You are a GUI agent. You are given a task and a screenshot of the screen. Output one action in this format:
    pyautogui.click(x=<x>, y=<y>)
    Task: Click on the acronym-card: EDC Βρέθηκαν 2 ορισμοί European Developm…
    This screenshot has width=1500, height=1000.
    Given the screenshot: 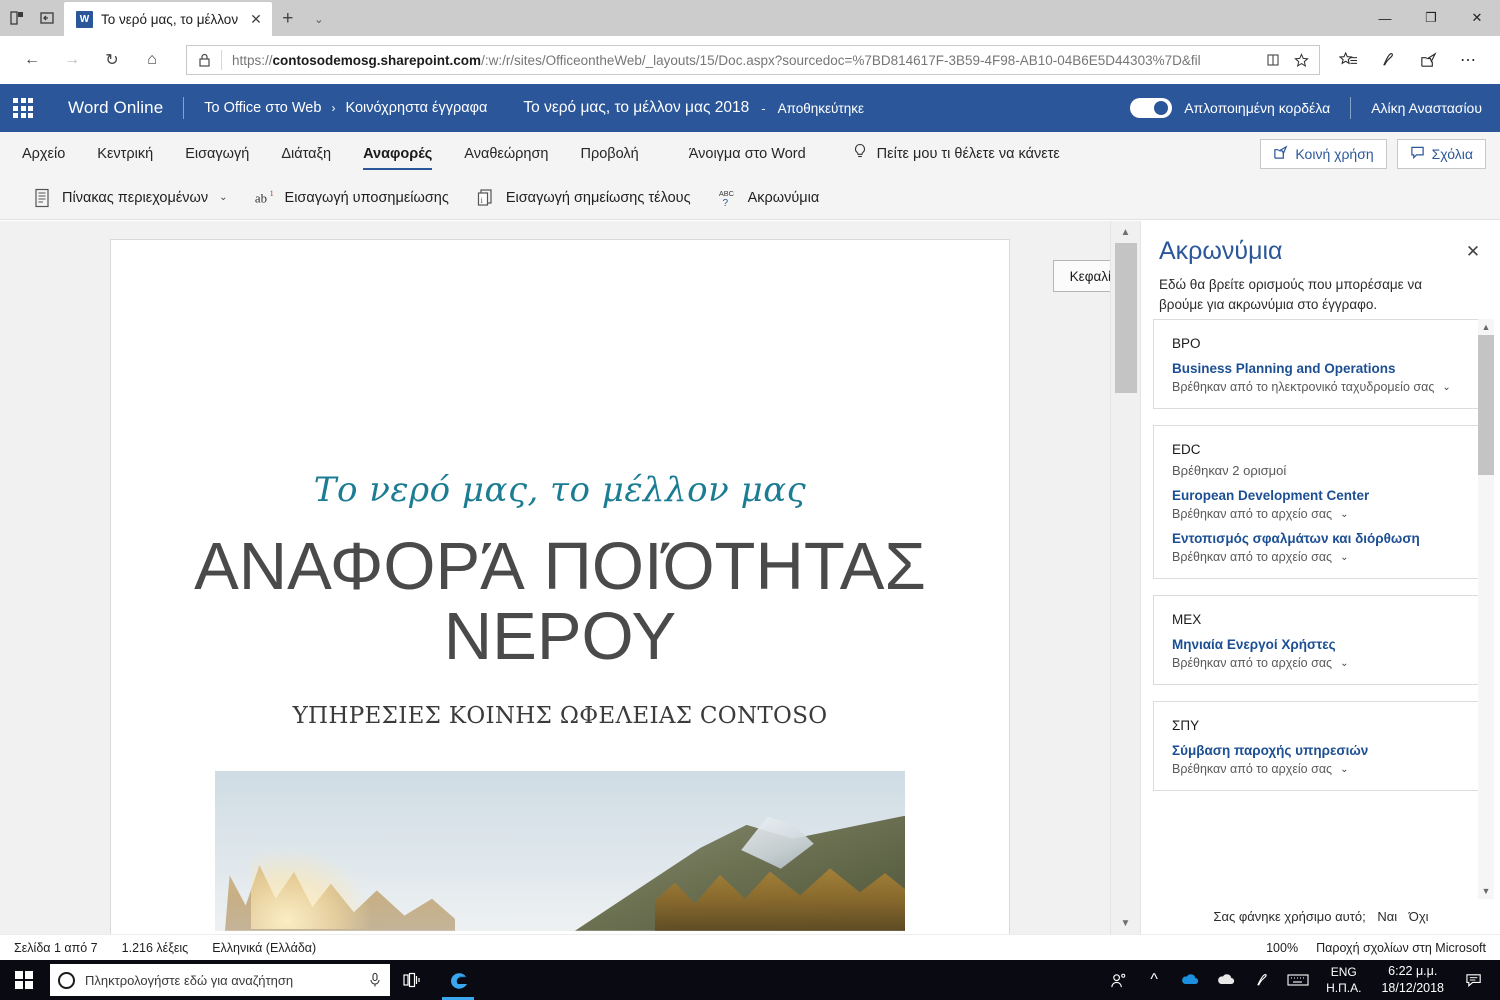 What is the action you would take?
    pyautogui.click(x=1318, y=502)
    